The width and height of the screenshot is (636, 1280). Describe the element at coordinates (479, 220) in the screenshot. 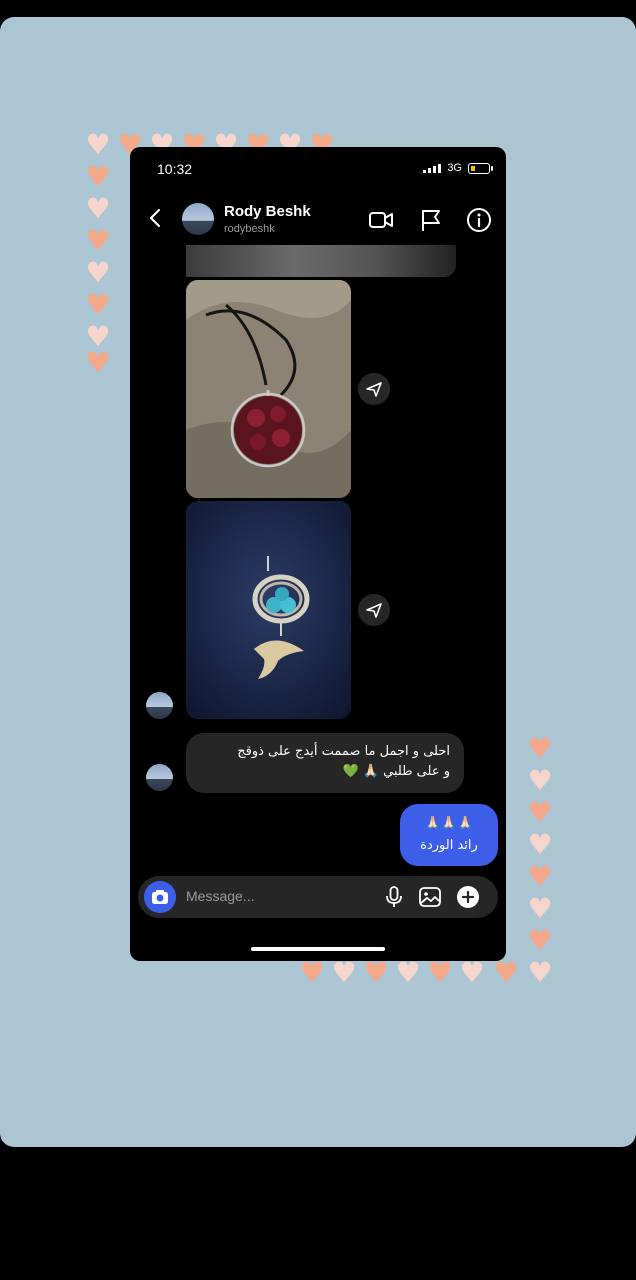

I see `info-icon` at that location.